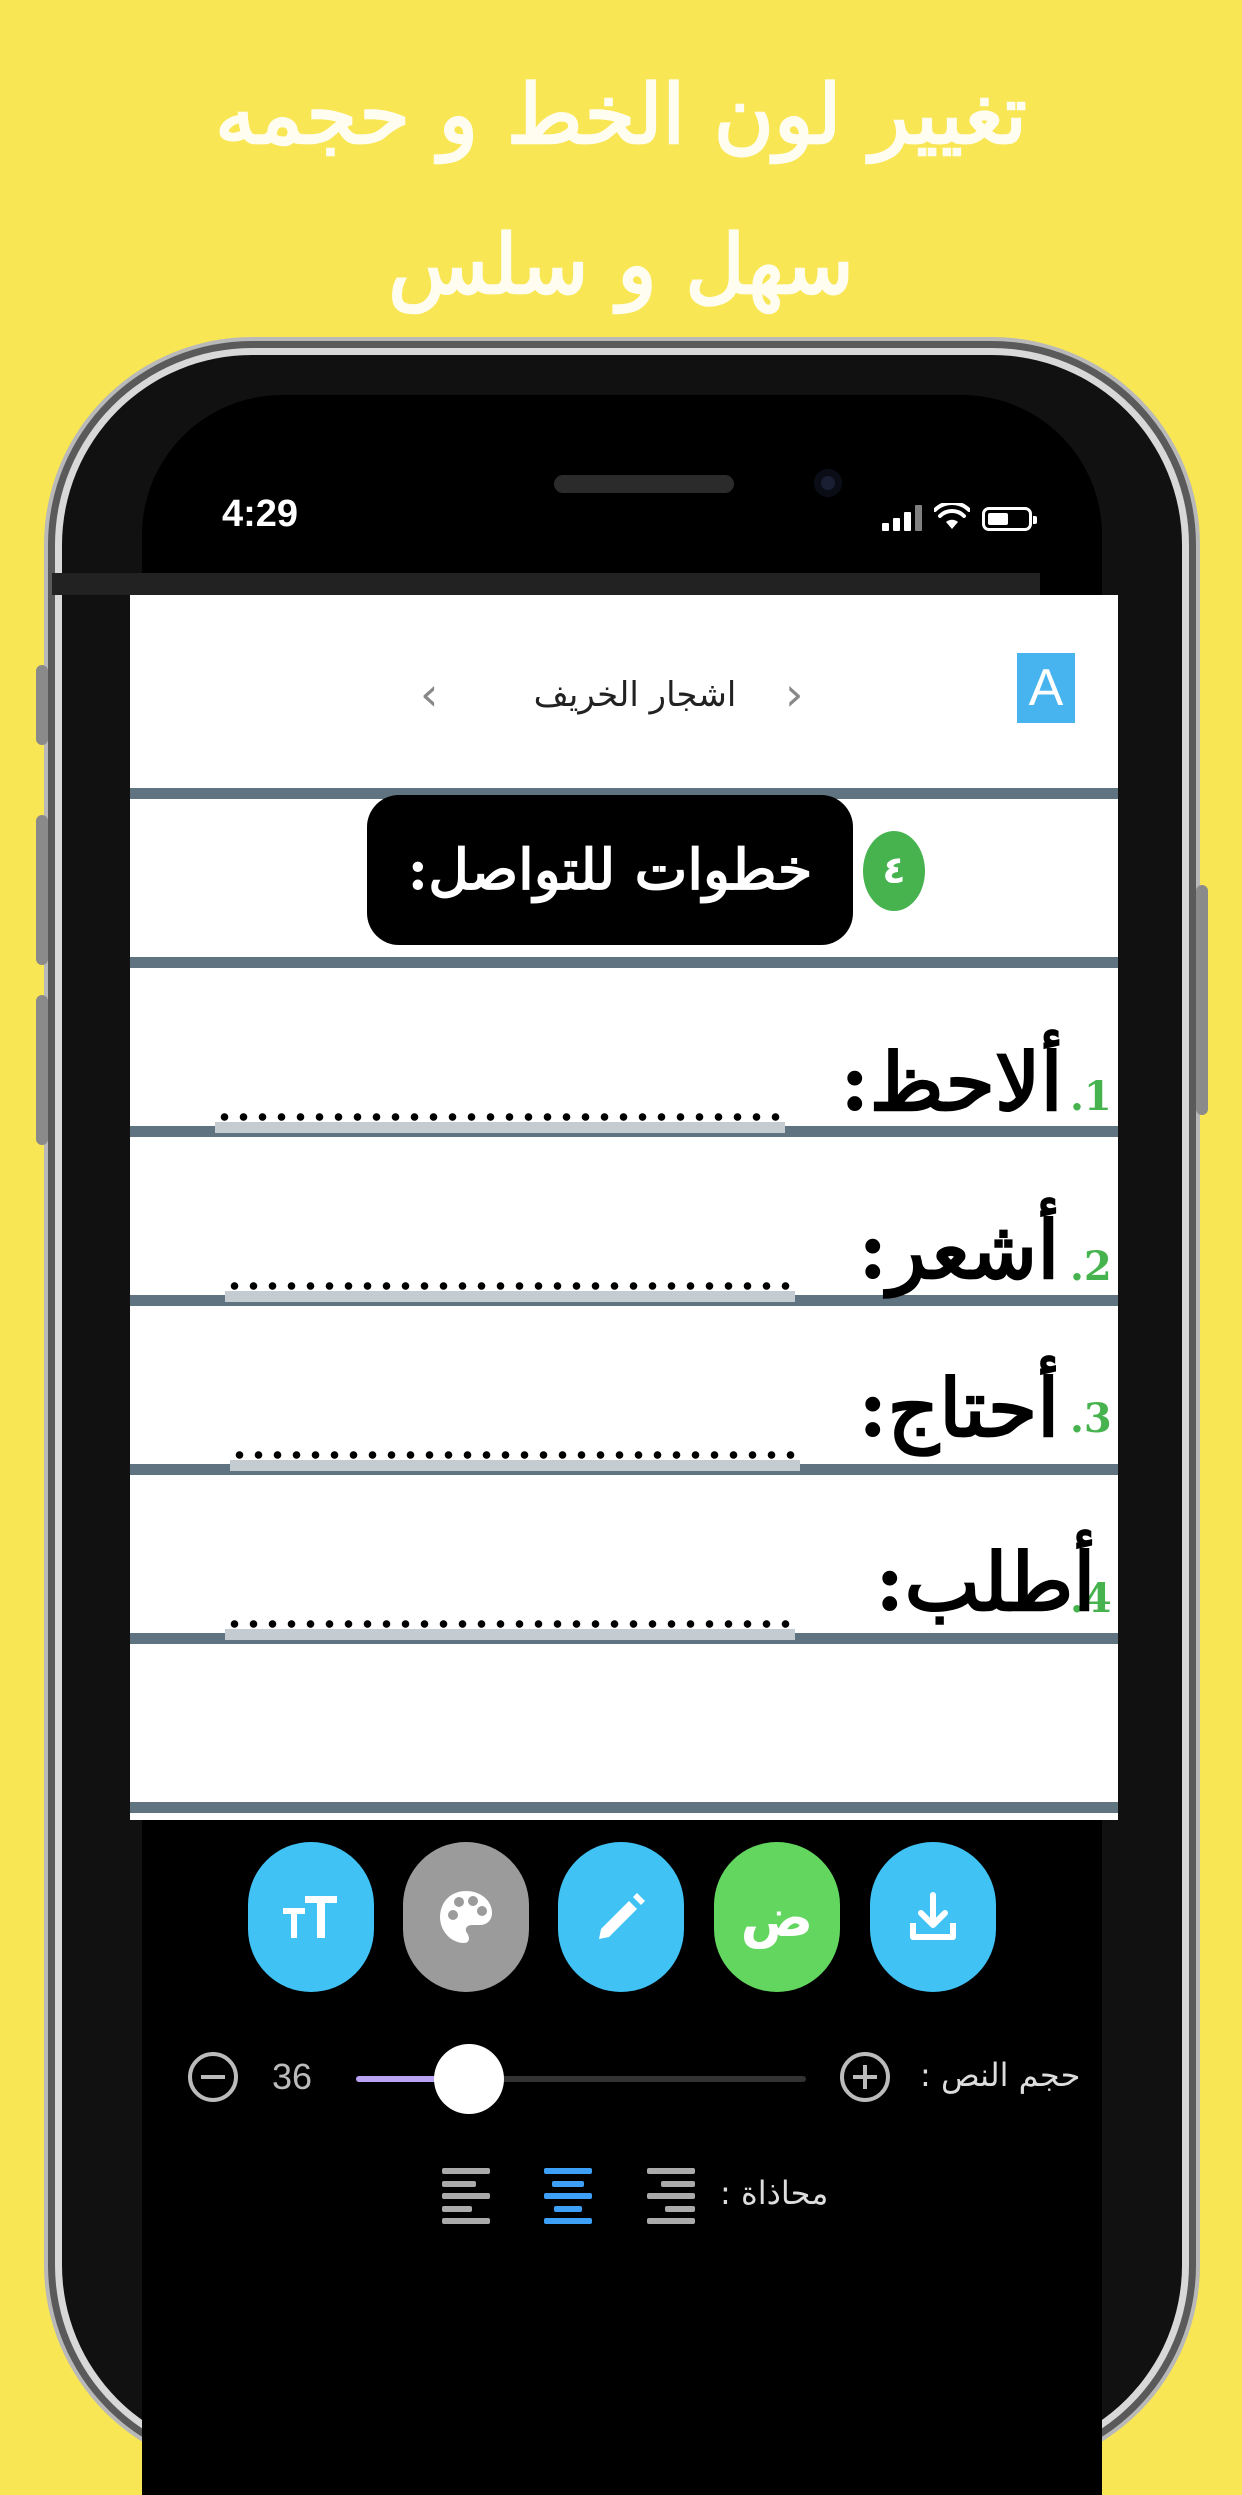  What do you see at coordinates (568, 2196) in the screenshot?
I see `align-center-icon` at bounding box center [568, 2196].